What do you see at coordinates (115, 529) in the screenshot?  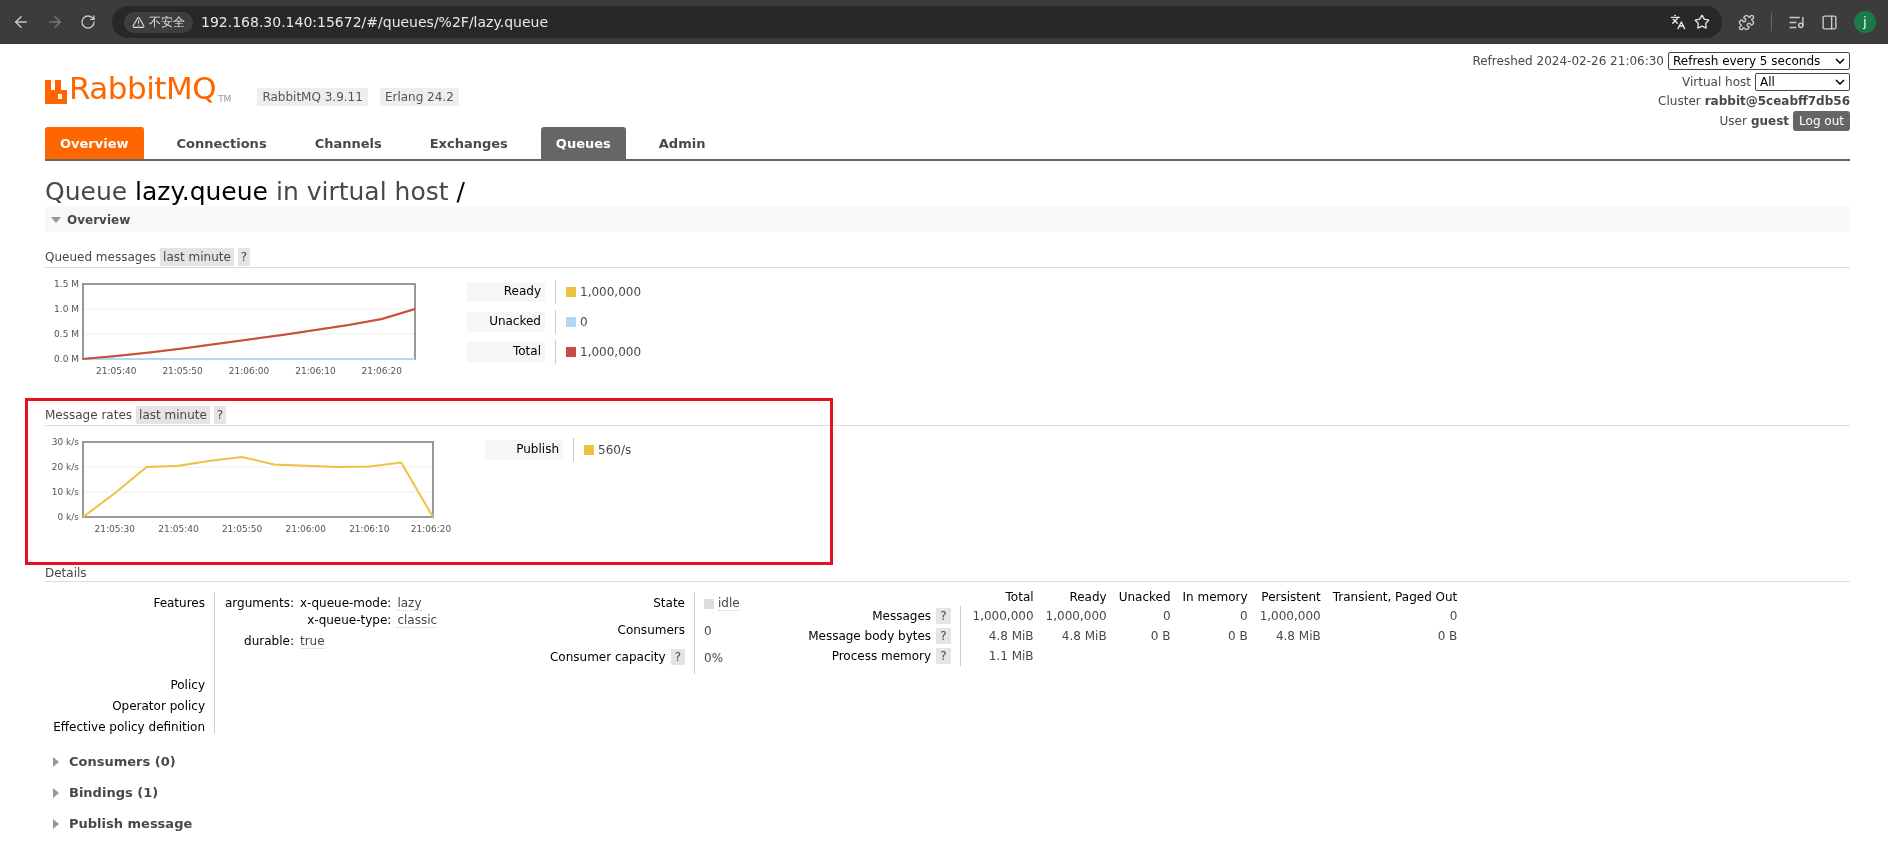 I see `axis-tick-label: 21:05:30` at bounding box center [115, 529].